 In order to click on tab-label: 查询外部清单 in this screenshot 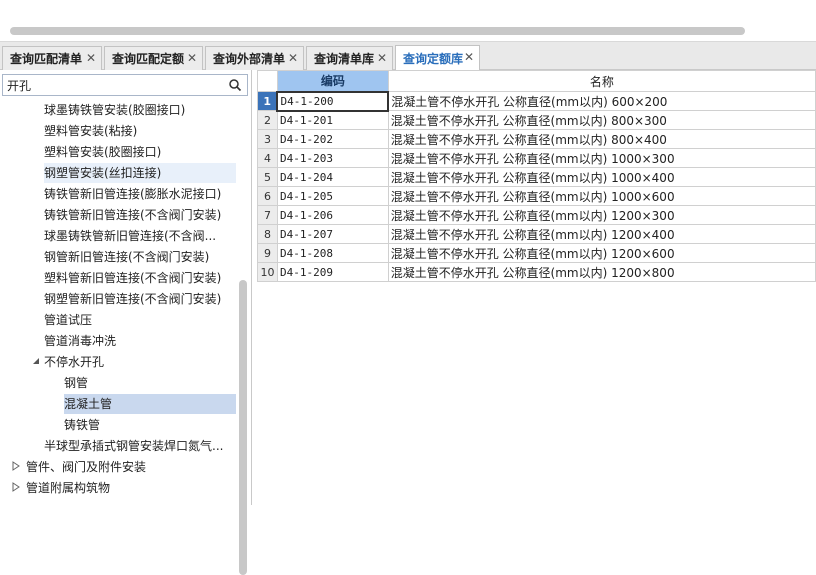, I will do `click(249, 59)`.